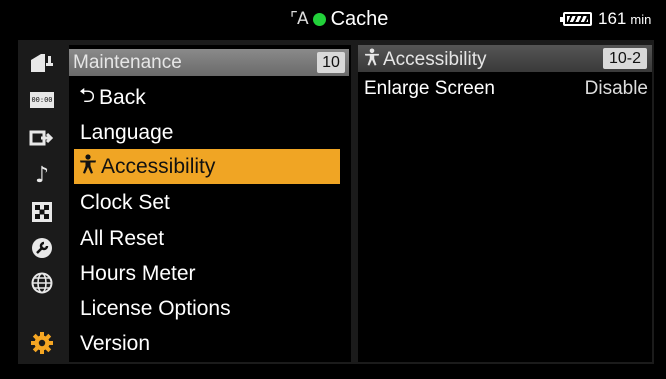  I want to click on setting-value: Disable, so click(616, 88).